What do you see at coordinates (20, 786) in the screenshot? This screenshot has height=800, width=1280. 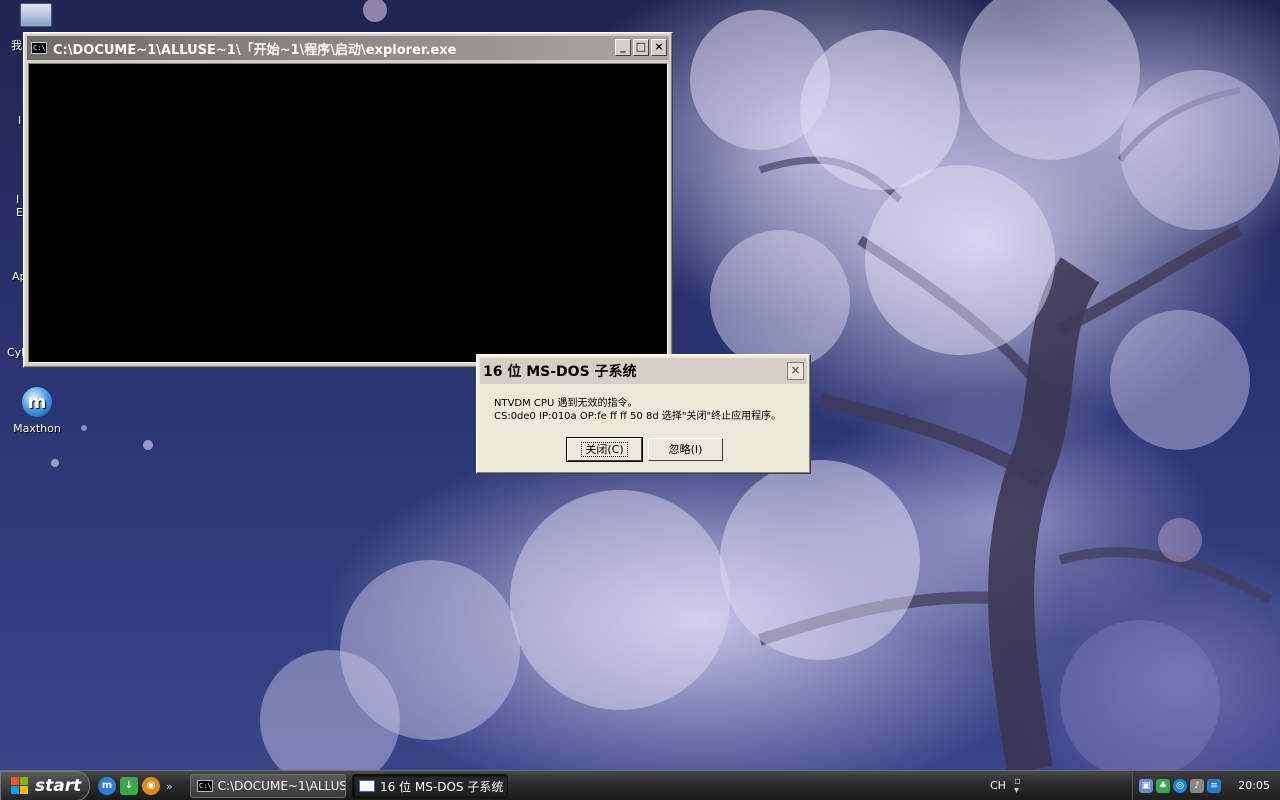 I see `windows-flag-icon` at bounding box center [20, 786].